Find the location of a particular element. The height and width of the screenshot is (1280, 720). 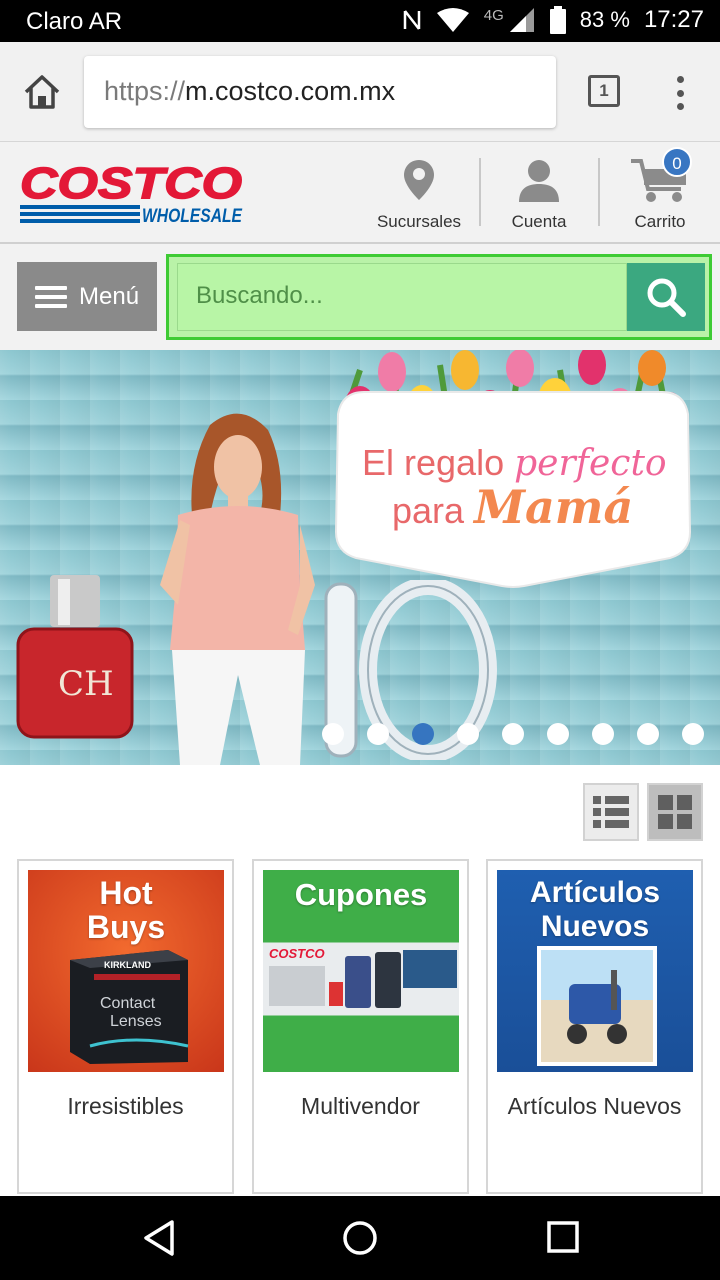

banner-headline-line1: El regalo perfecto is located at coordinates (514, 463).